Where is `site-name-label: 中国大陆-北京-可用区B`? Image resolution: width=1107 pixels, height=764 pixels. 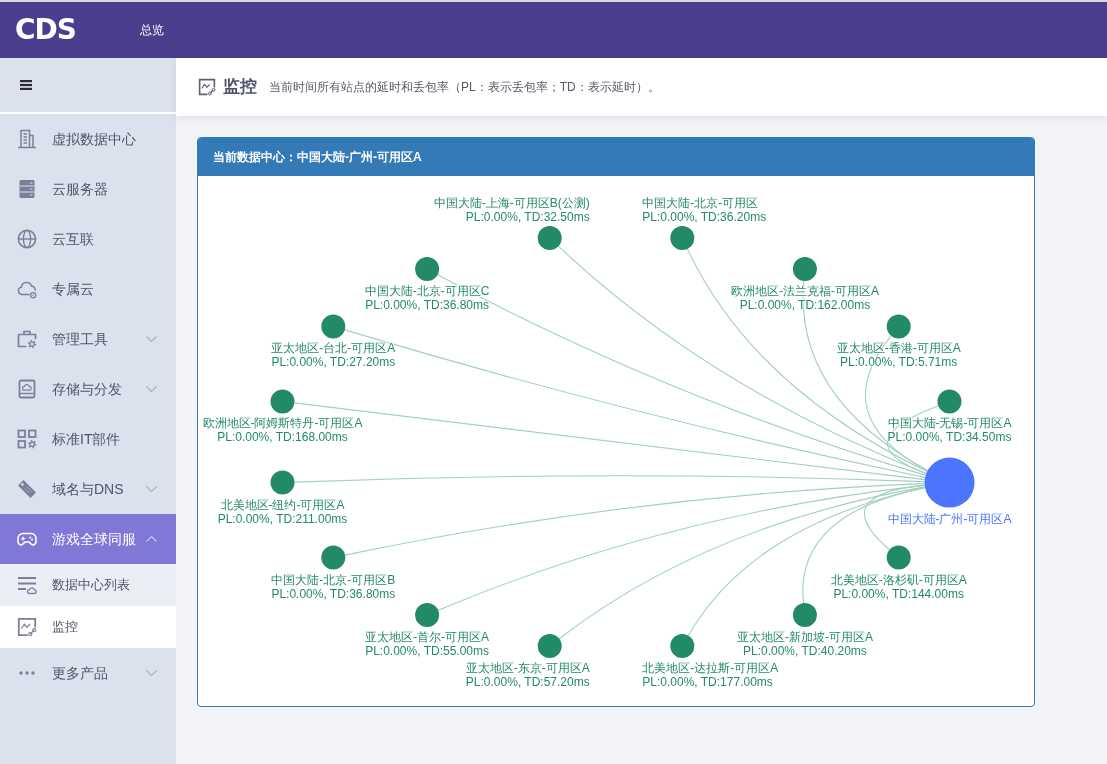 site-name-label: 中国大陆-北京-可用区B is located at coordinates (333, 579).